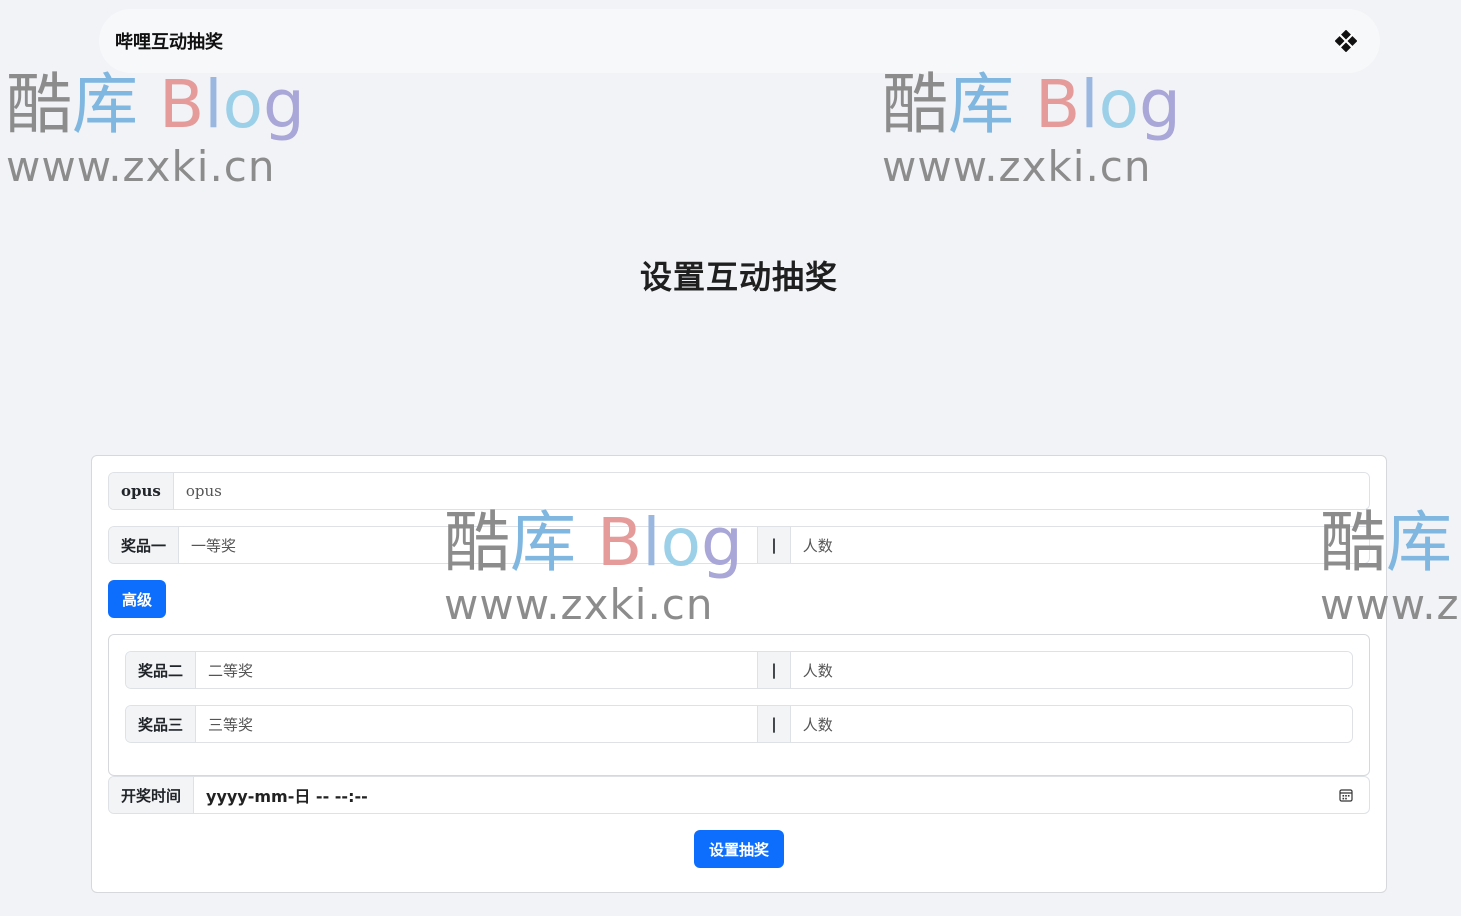 The image size is (1461, 916). Describe the element at coordinates (141, 491) in the screenshot. I see `opus-label: opus` at that location.